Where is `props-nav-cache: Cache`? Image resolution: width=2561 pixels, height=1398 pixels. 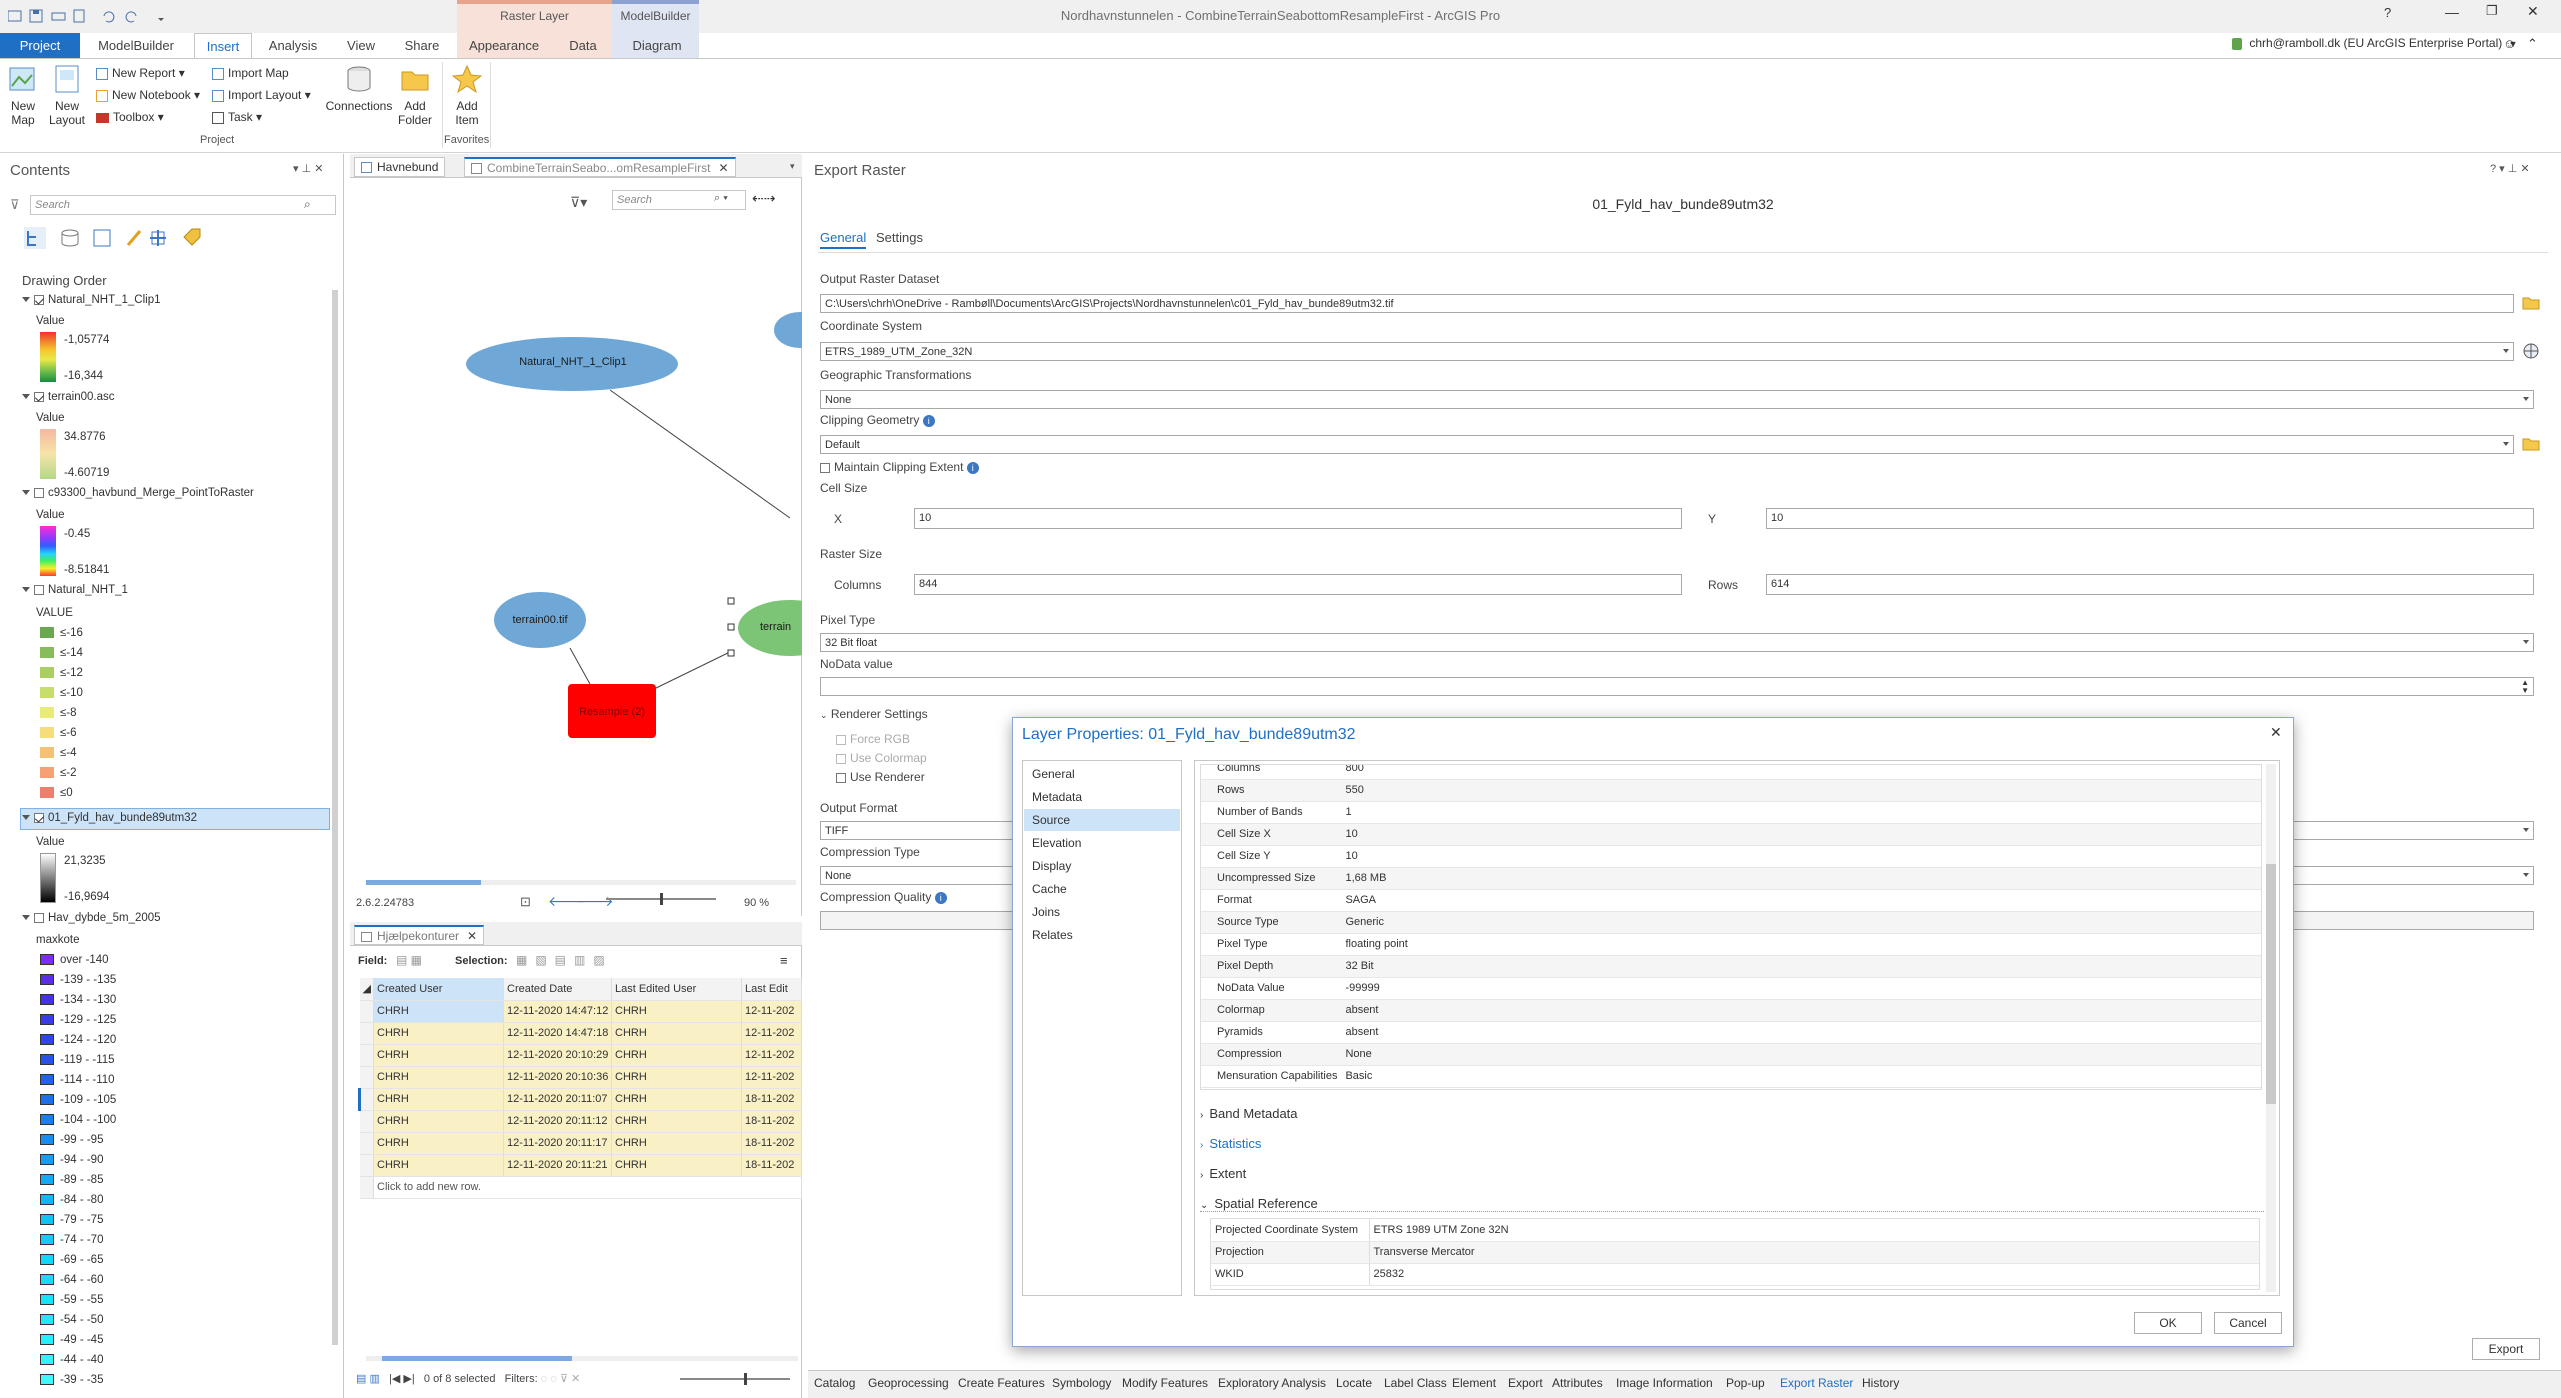 props-nav-cache: Cache is located at coordinates (1102, 889).